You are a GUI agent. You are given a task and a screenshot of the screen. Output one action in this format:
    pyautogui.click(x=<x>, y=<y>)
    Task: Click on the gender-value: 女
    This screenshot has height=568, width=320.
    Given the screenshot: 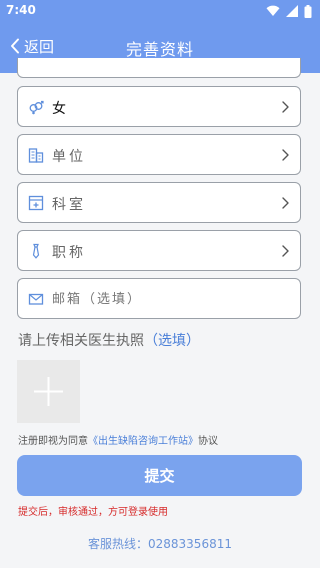 What is the action you would take?
    pyautogui.click(x=59, y=109)
    